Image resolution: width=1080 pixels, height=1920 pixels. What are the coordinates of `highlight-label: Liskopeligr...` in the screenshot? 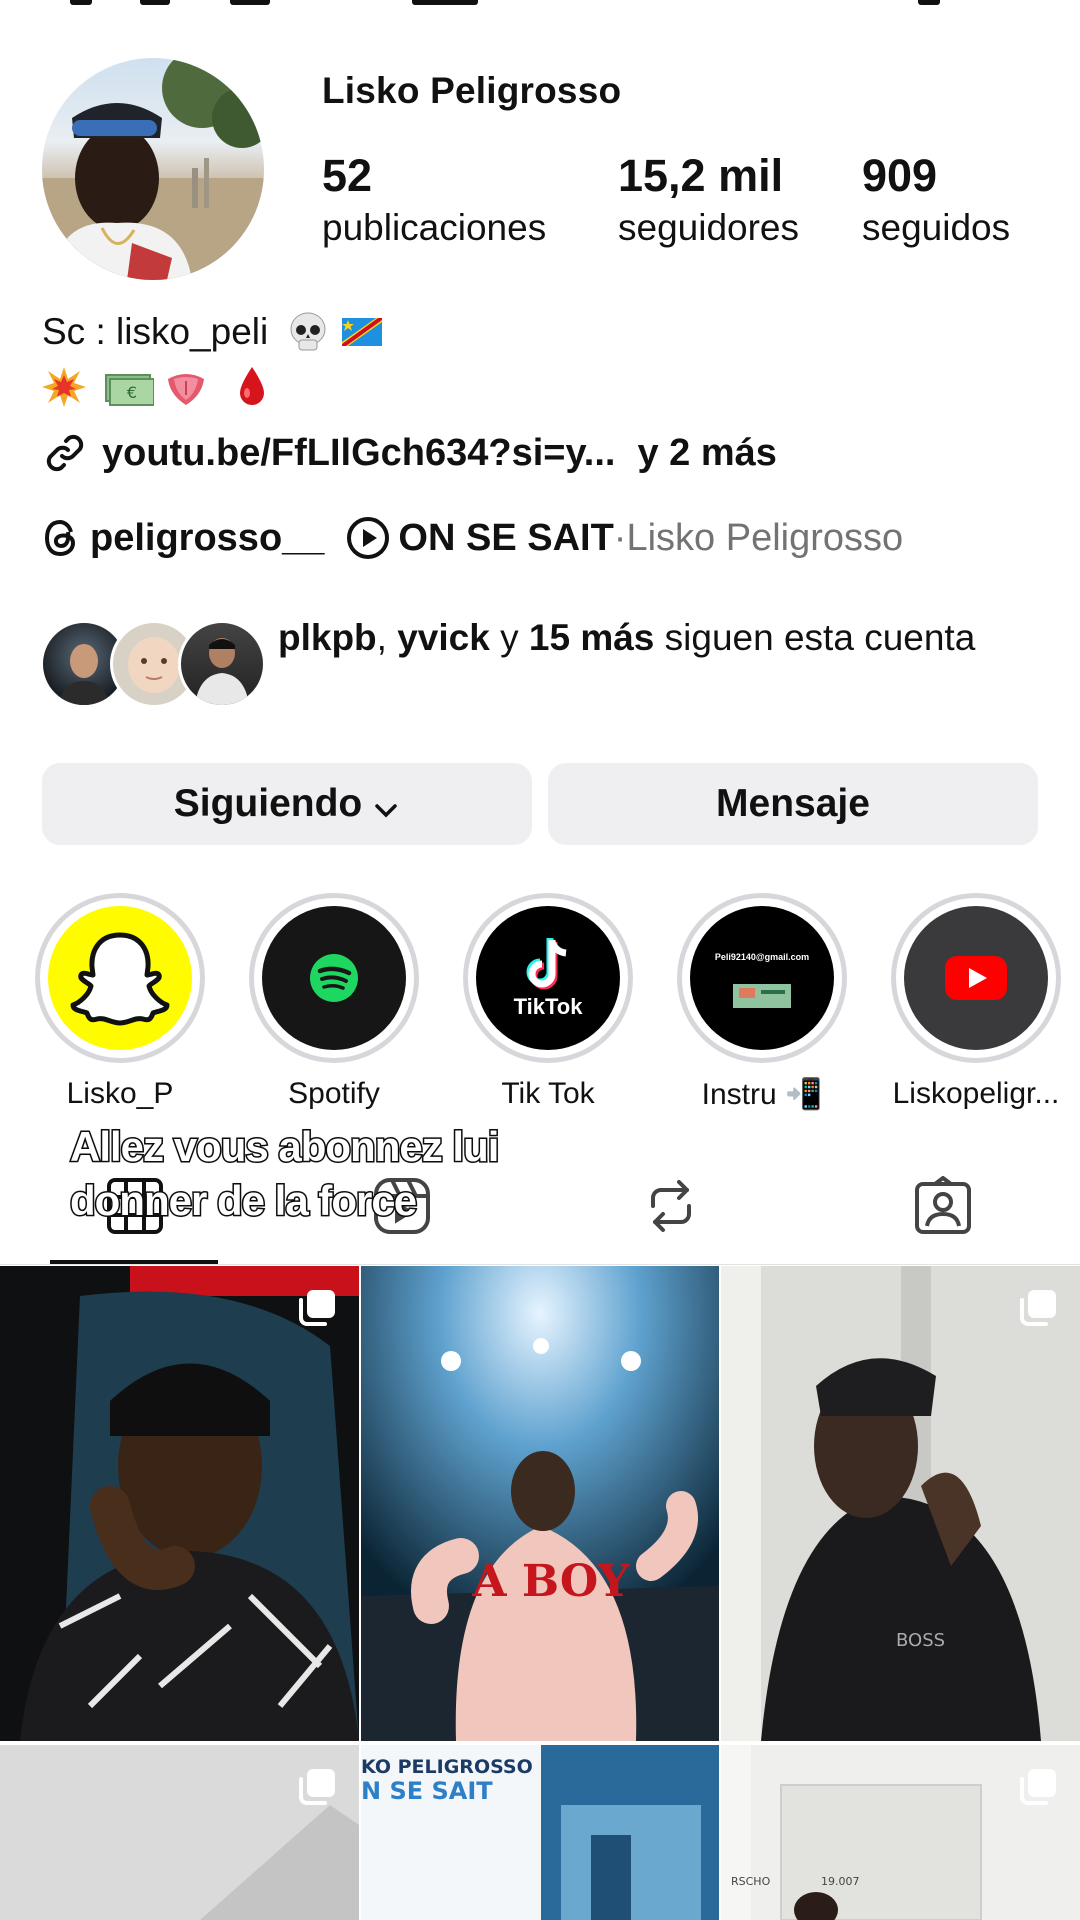 It's located at (976, 1093).